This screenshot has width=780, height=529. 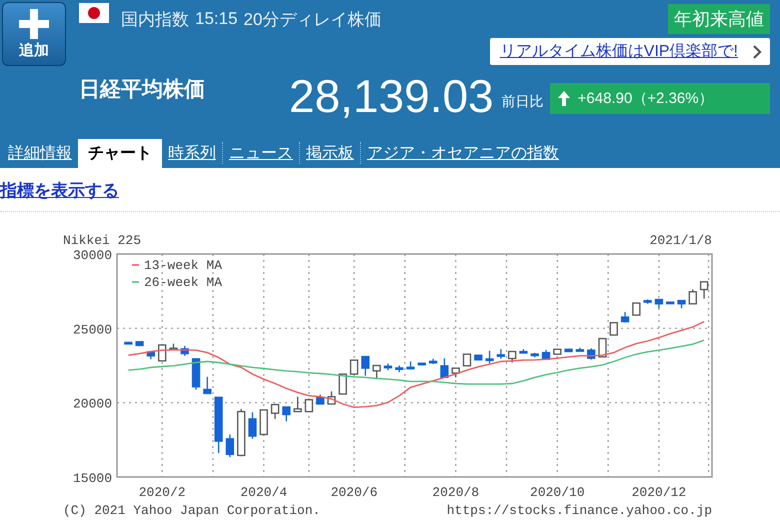 I want to click on promo-link: リアルタイム株価はVIP倶楽部で!, so click(x=630, y=51).